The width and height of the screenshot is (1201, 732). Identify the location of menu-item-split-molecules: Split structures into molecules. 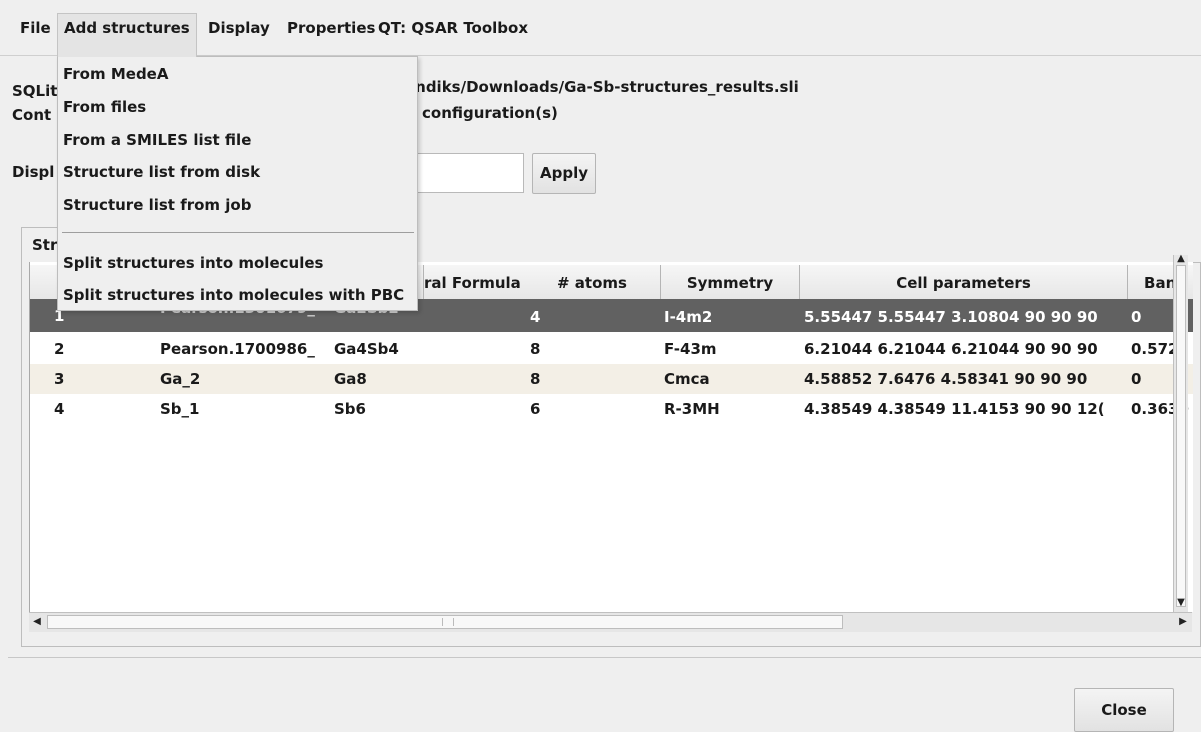
(193, 263).